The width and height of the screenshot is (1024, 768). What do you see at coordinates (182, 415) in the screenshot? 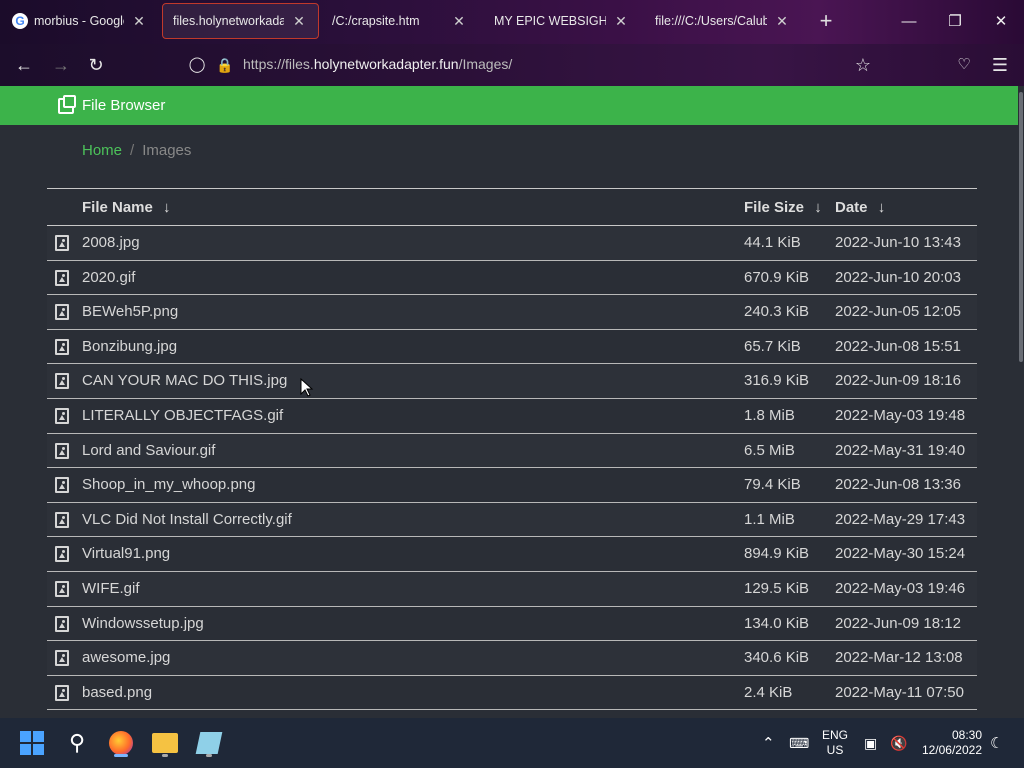
I see `file-name-link: LITERALLY OBJECTFAGS.gif` at bounding box center [182, 415].